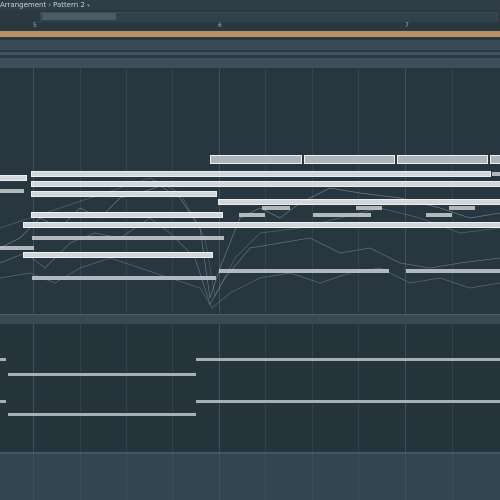 This screenshot has height=500, width=500. What do you see at coordinates (79, 16) in the screenshot?
I see `scrollbar-thumb` at bounding box center [79, 16].